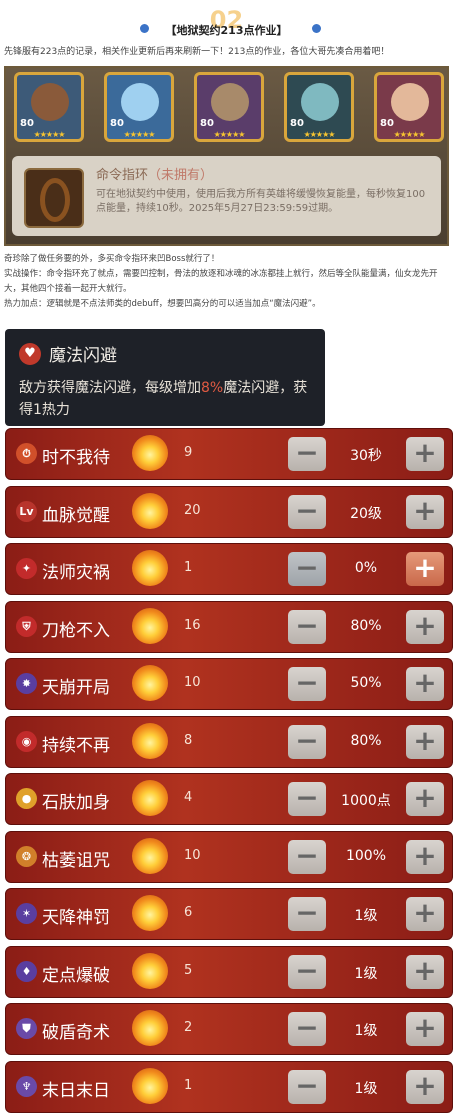  I want to click on buff-row: ⛊ 破盾奇术 2 − 1级 +, so click(229, 1029).